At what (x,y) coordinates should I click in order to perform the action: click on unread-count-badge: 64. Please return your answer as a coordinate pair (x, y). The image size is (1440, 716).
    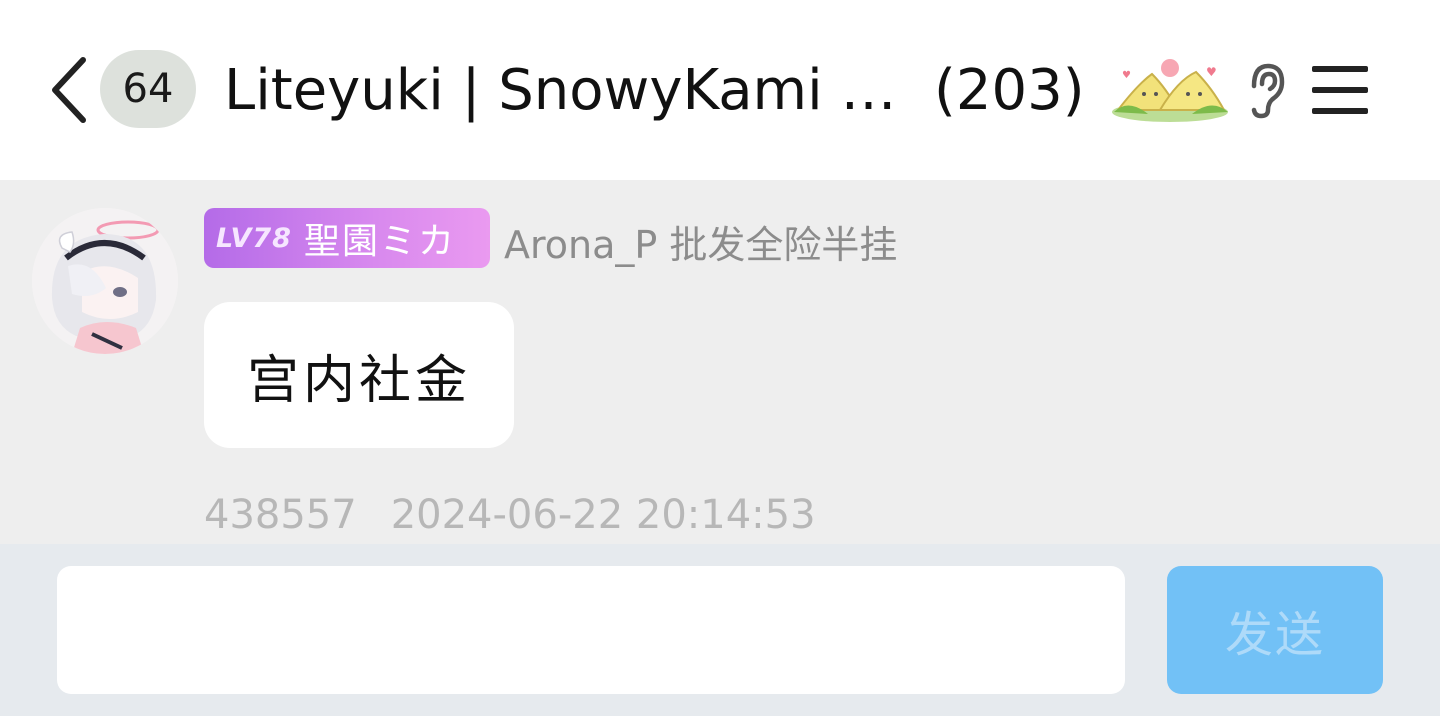
    Looking at the image, I should click on (148, 89).